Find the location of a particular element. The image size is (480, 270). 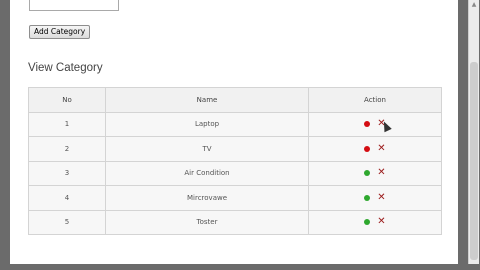

scroll-up-icon: ▲ is located at coordinates (474, 5).